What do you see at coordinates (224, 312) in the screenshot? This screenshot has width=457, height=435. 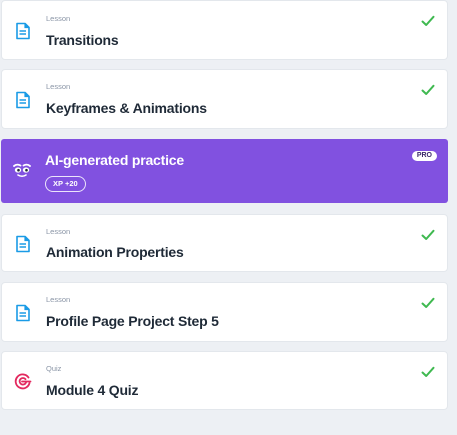 I see `lesson-card-profile-page-project: Lesson Profile Page Project Step 5` at bounding box center [224, 312].